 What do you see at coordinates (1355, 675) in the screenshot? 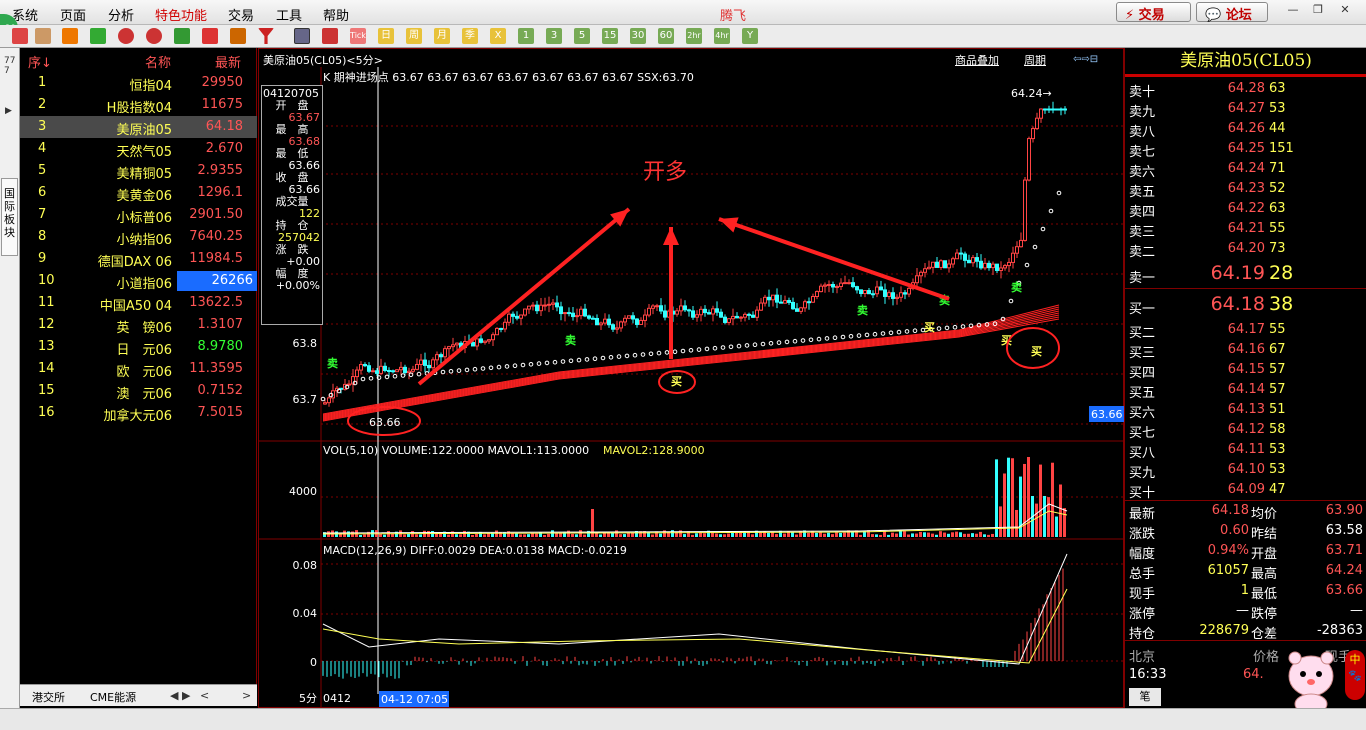
I see `chat-float-icon: 中 🐾` at bounding box center [1355, 675].